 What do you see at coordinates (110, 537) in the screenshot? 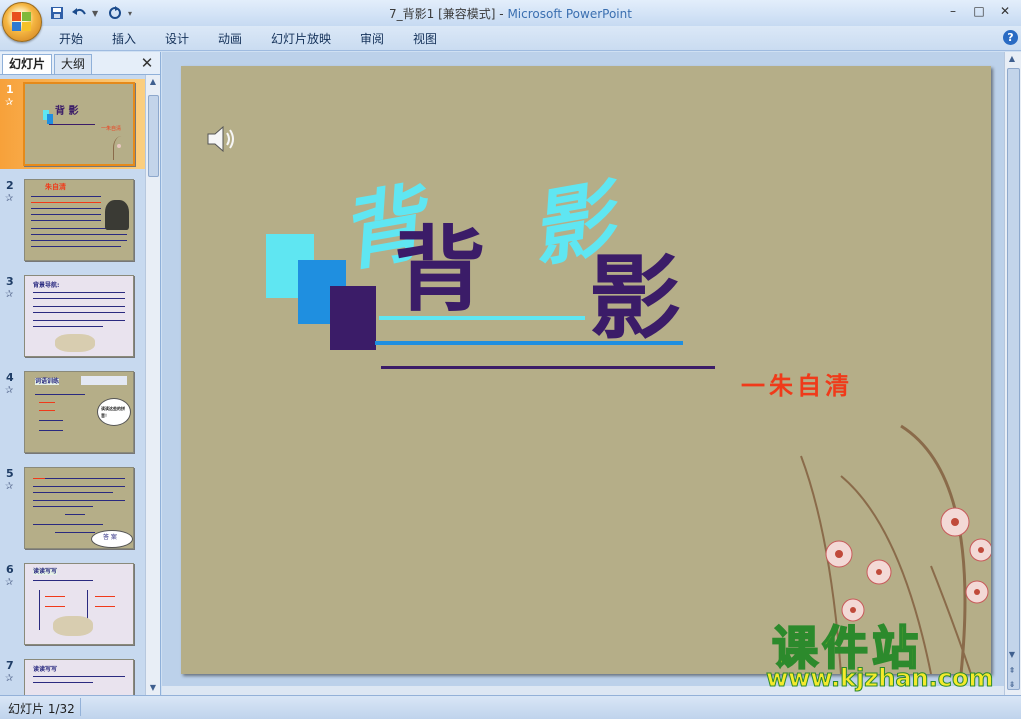
I see `thumb-bubble: 答 案` at bounding box center [110, 537].